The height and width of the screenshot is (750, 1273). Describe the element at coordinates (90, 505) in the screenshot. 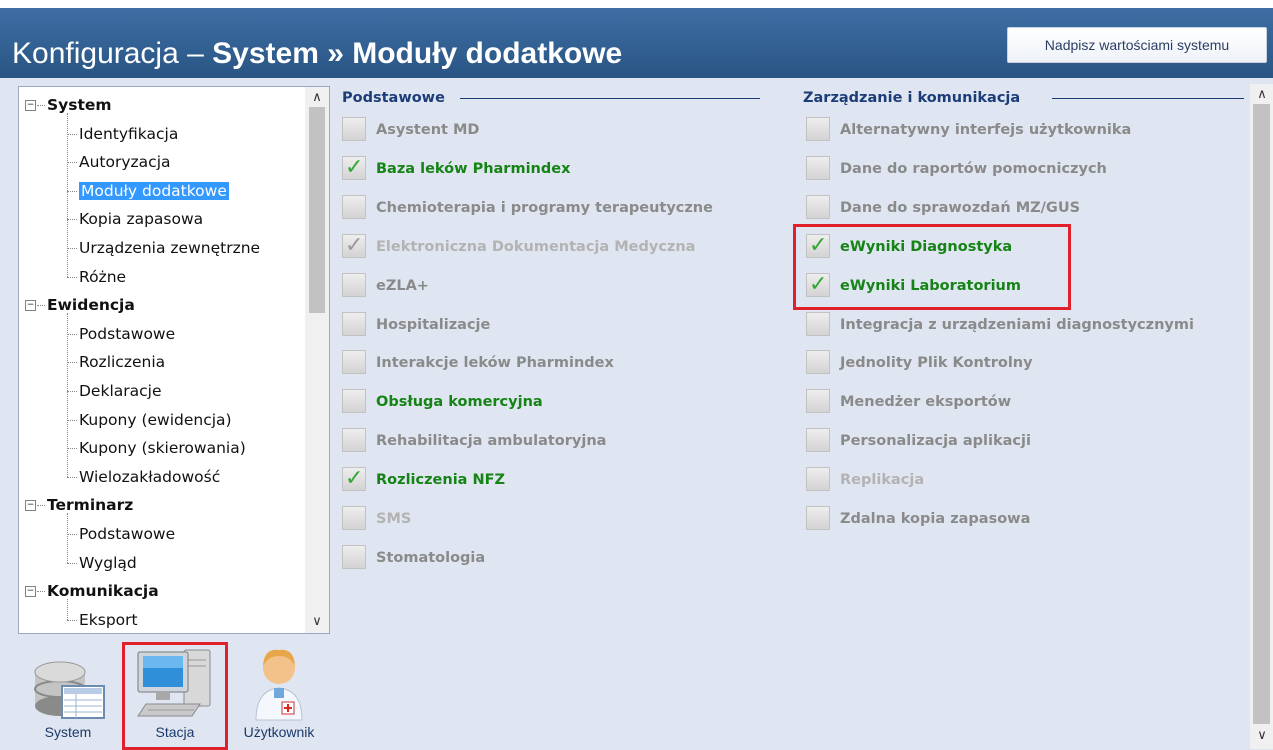

I see `tree-group-label: Terminarz` at that location.